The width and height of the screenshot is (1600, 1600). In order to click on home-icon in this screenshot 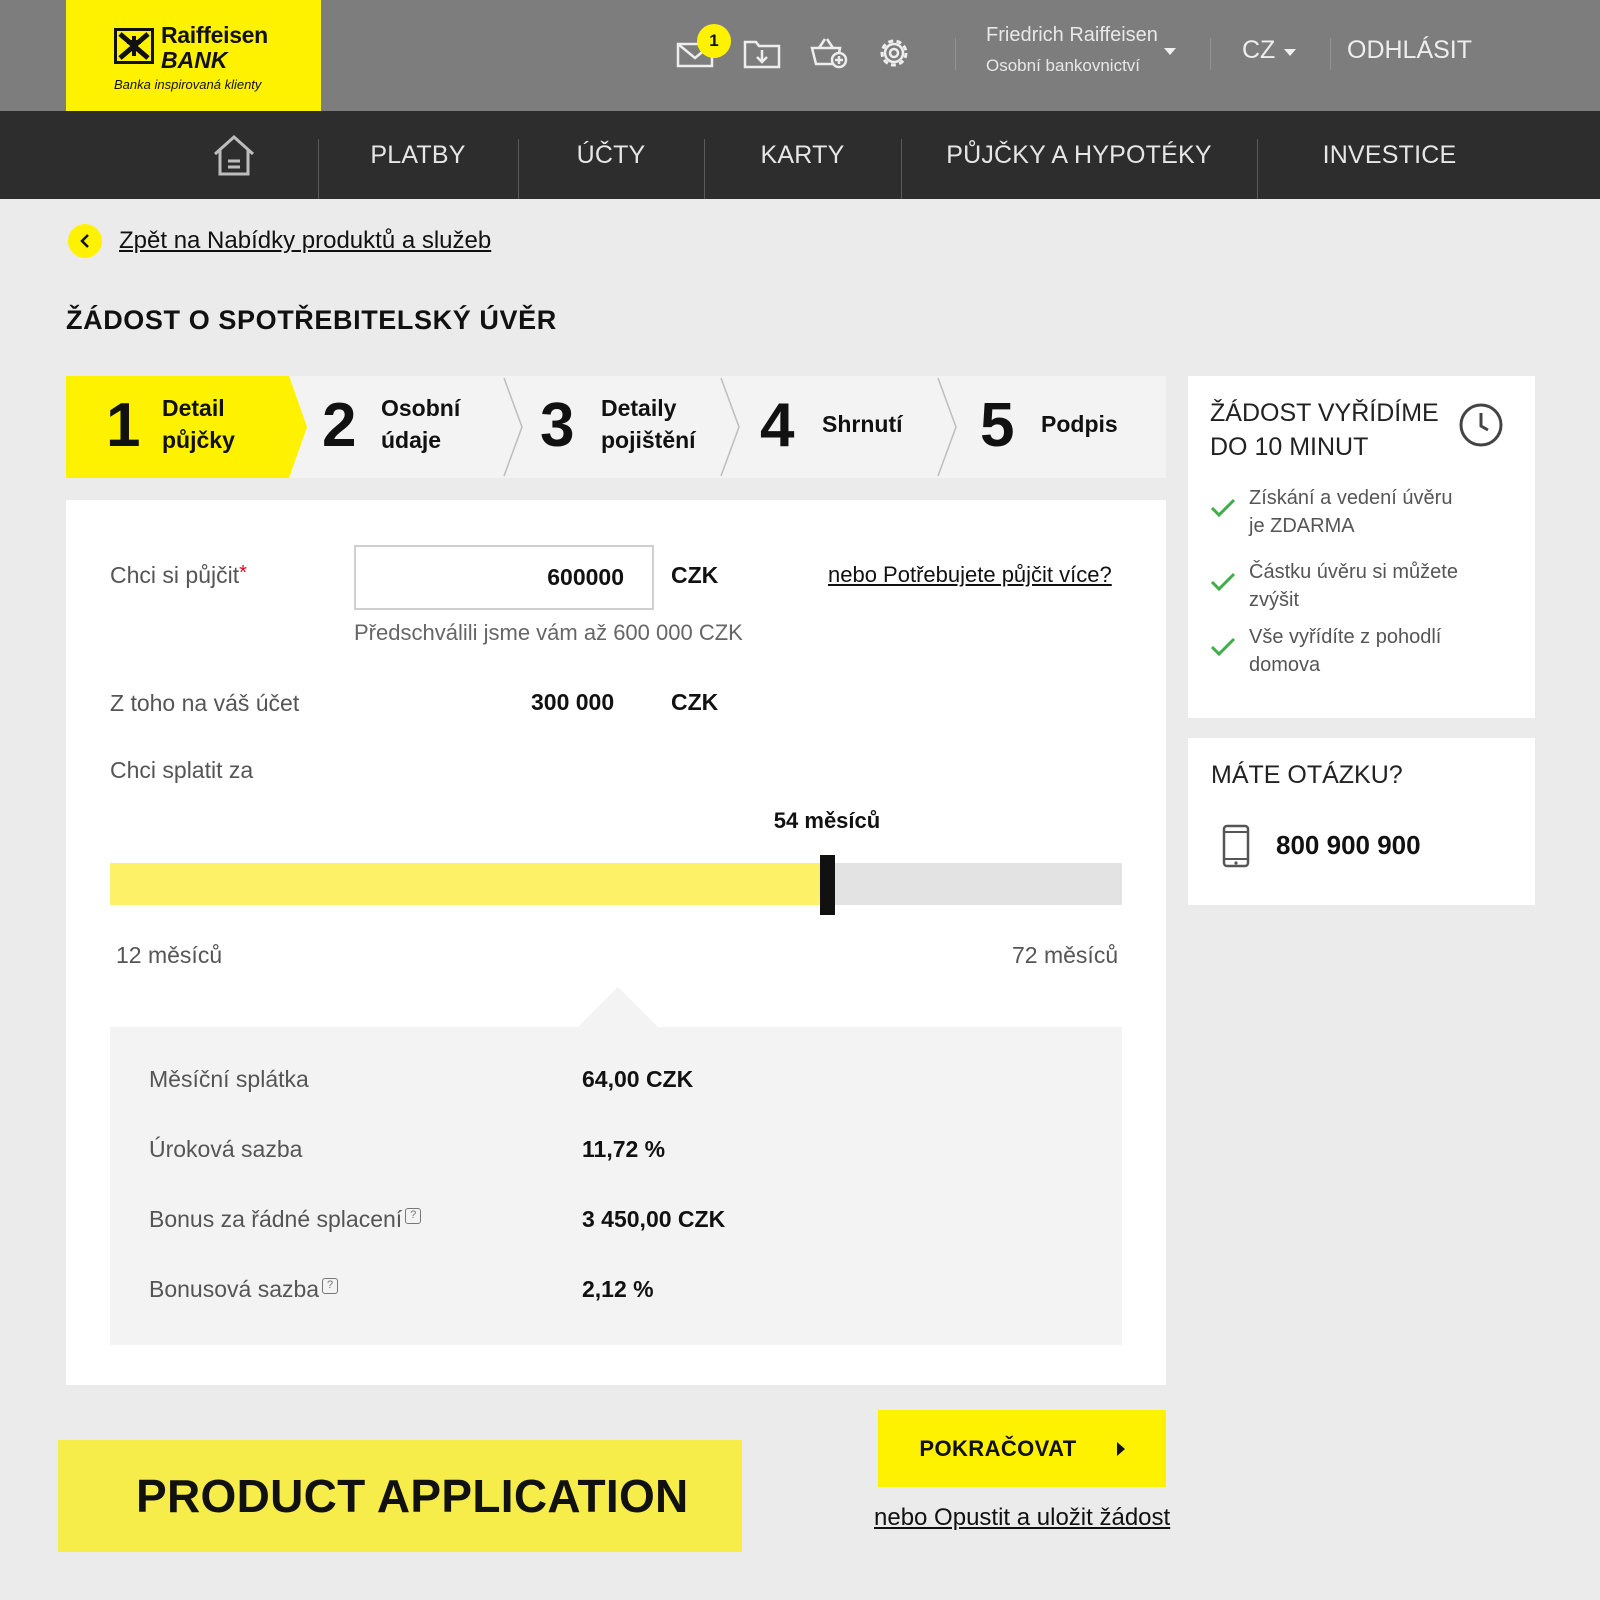, I will do `click(234, 155)`.